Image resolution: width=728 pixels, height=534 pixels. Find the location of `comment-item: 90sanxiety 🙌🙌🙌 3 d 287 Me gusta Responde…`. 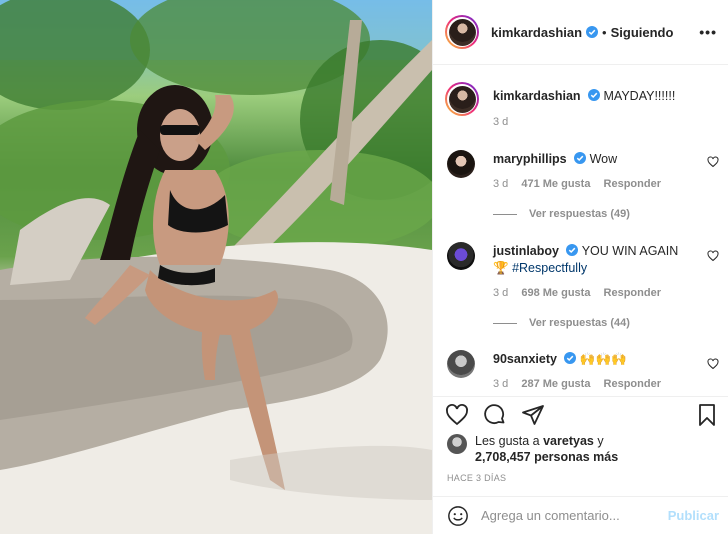

comment-item: 90sanxiety 🙌🙌🙌 3 d 287 Me gusta Responde… is located at coordinates (583, 373).